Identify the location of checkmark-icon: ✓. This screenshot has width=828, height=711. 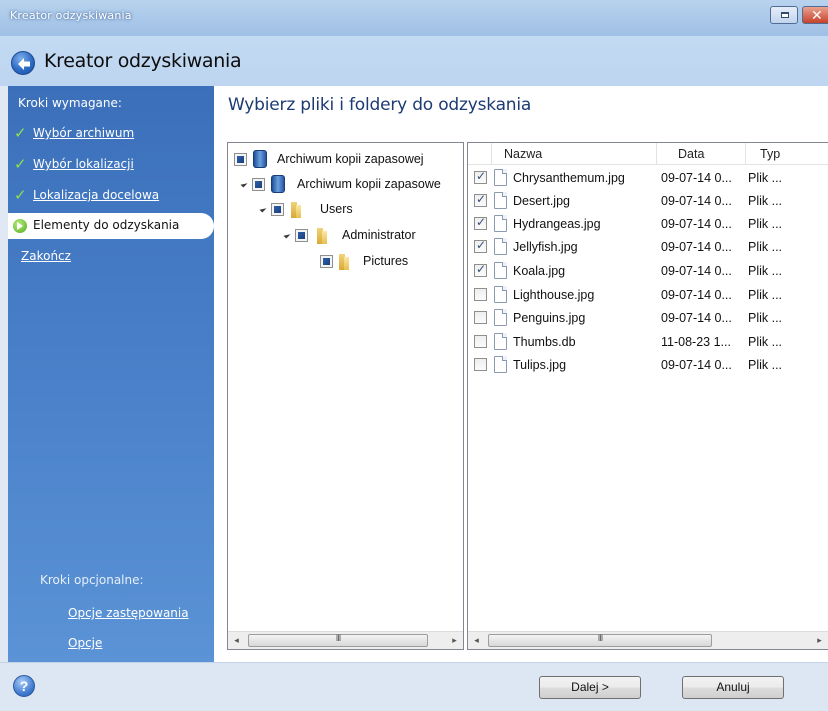
(20, 195).